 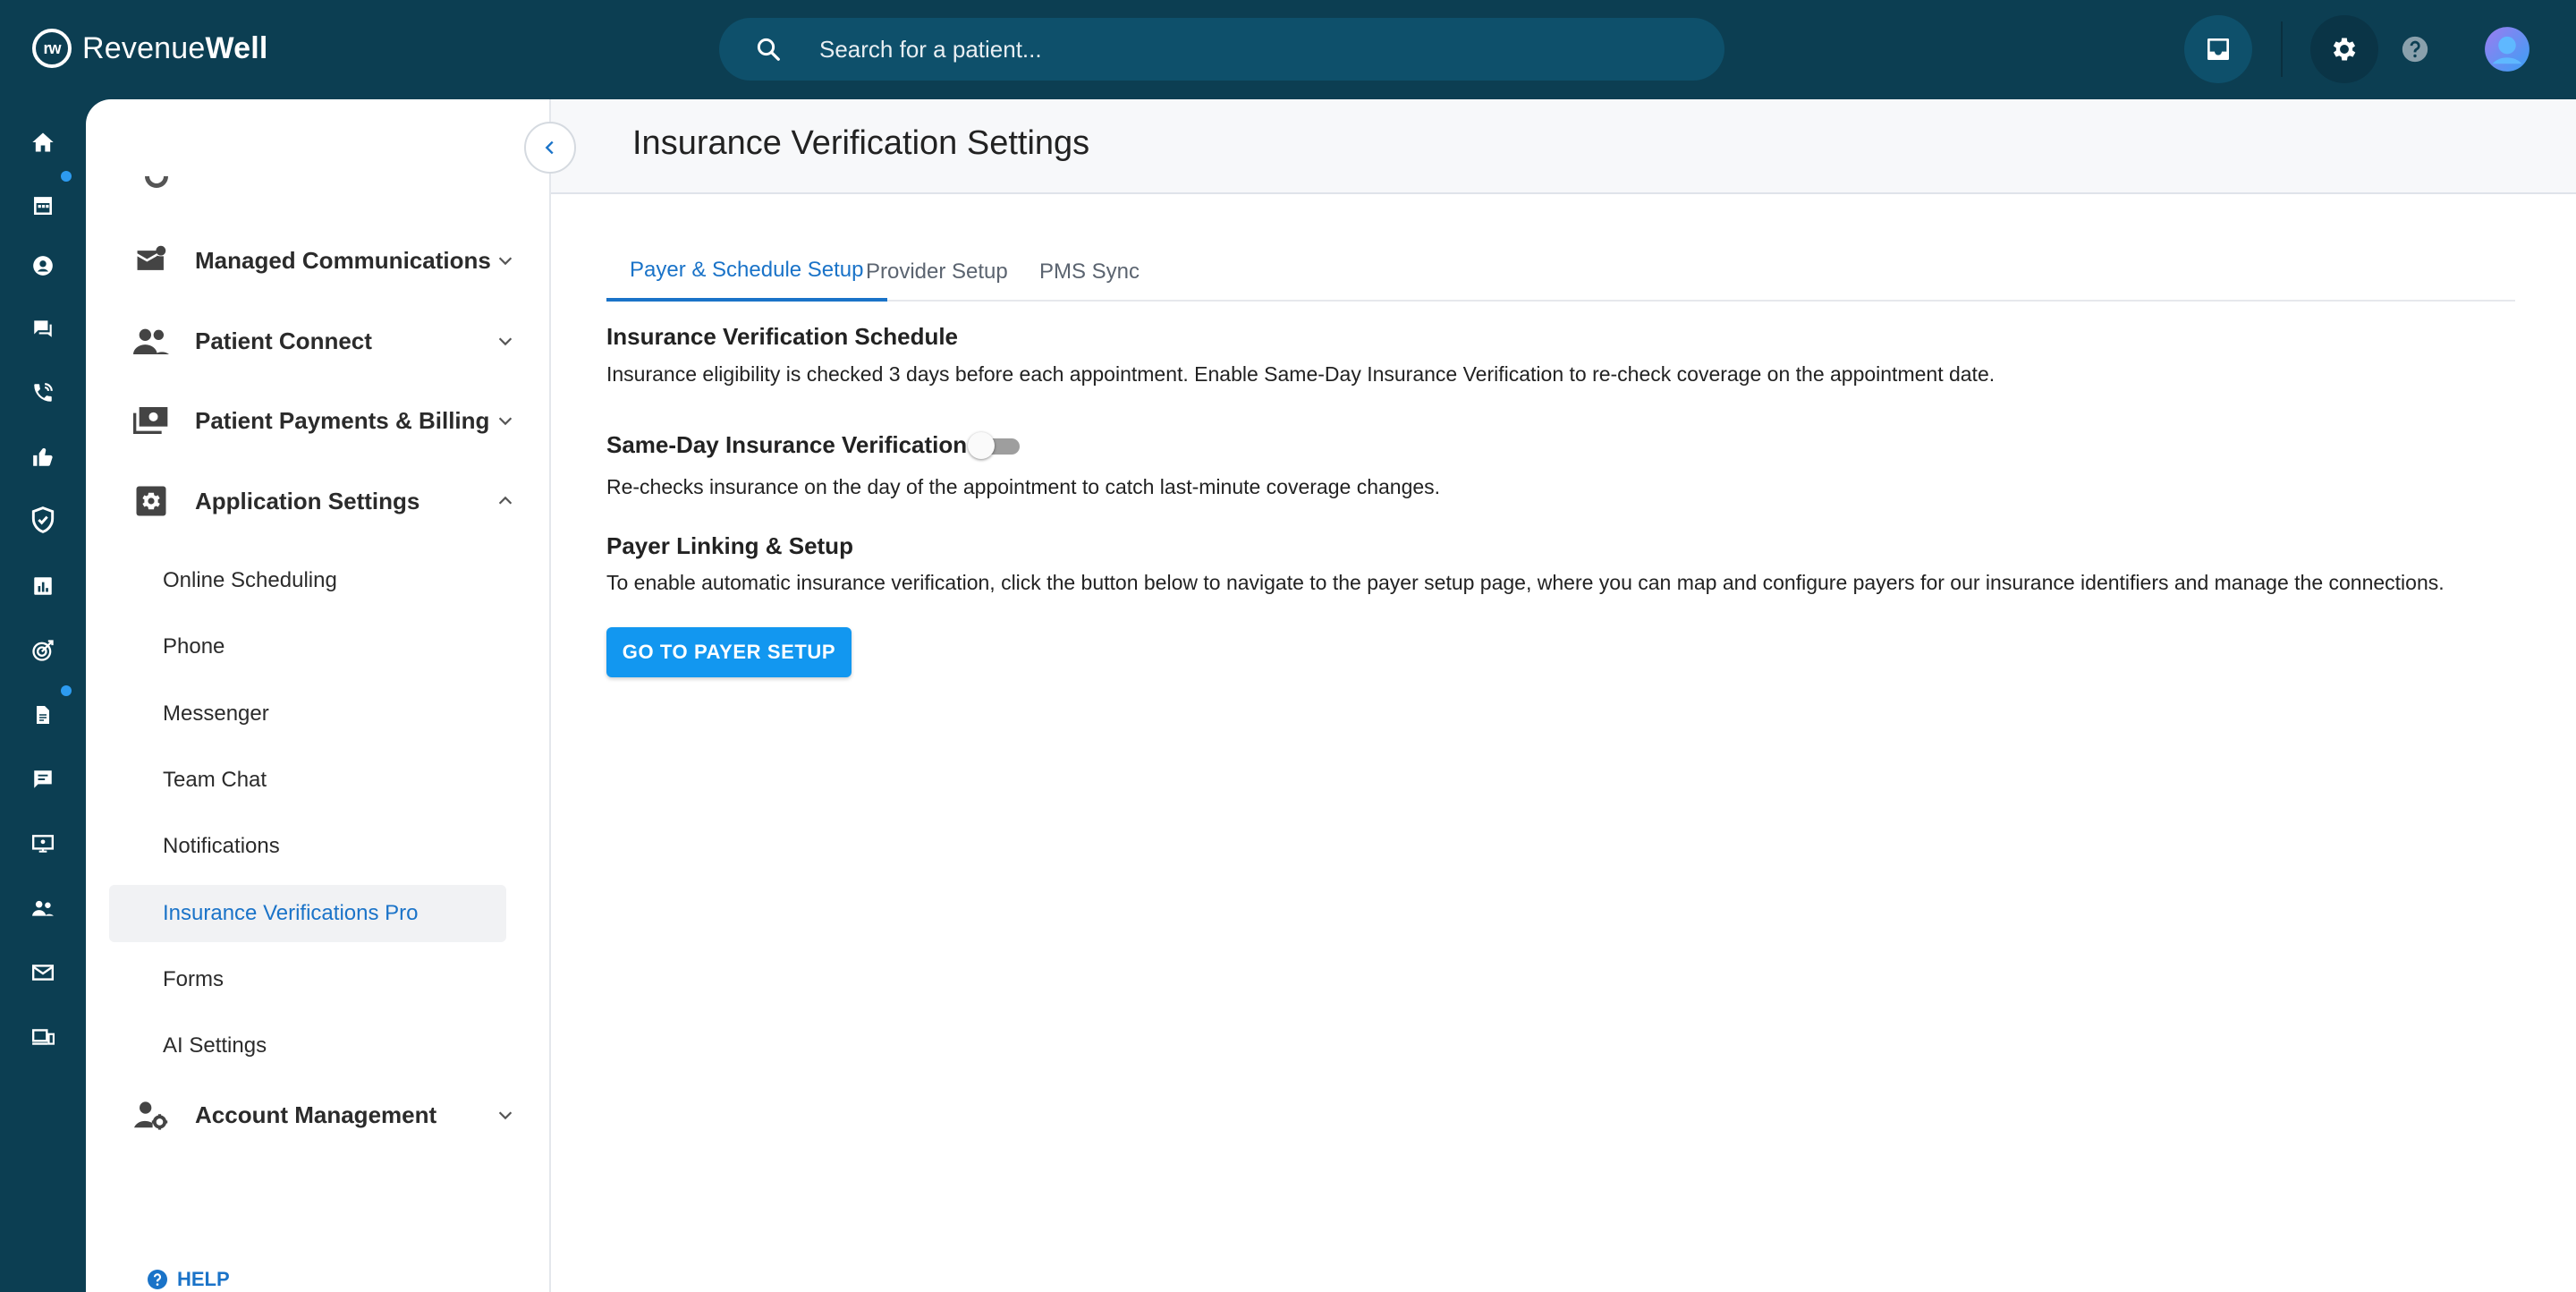 I want to click on payments-icon, so click(x=151, y=420).